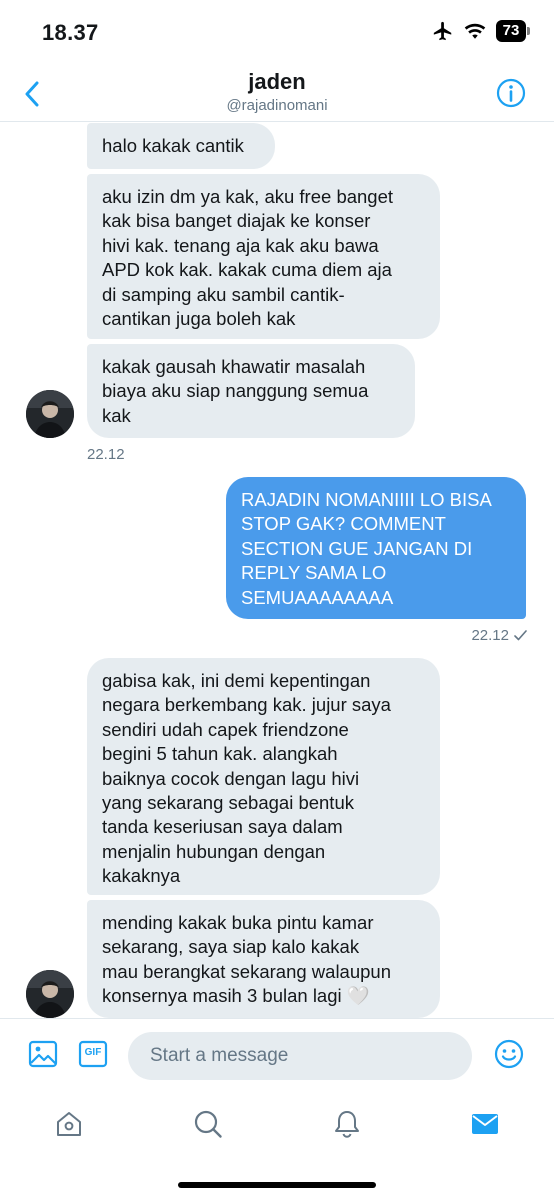 The image size is (554, 1200). I want to click on image-icon, so click(43, 1054).